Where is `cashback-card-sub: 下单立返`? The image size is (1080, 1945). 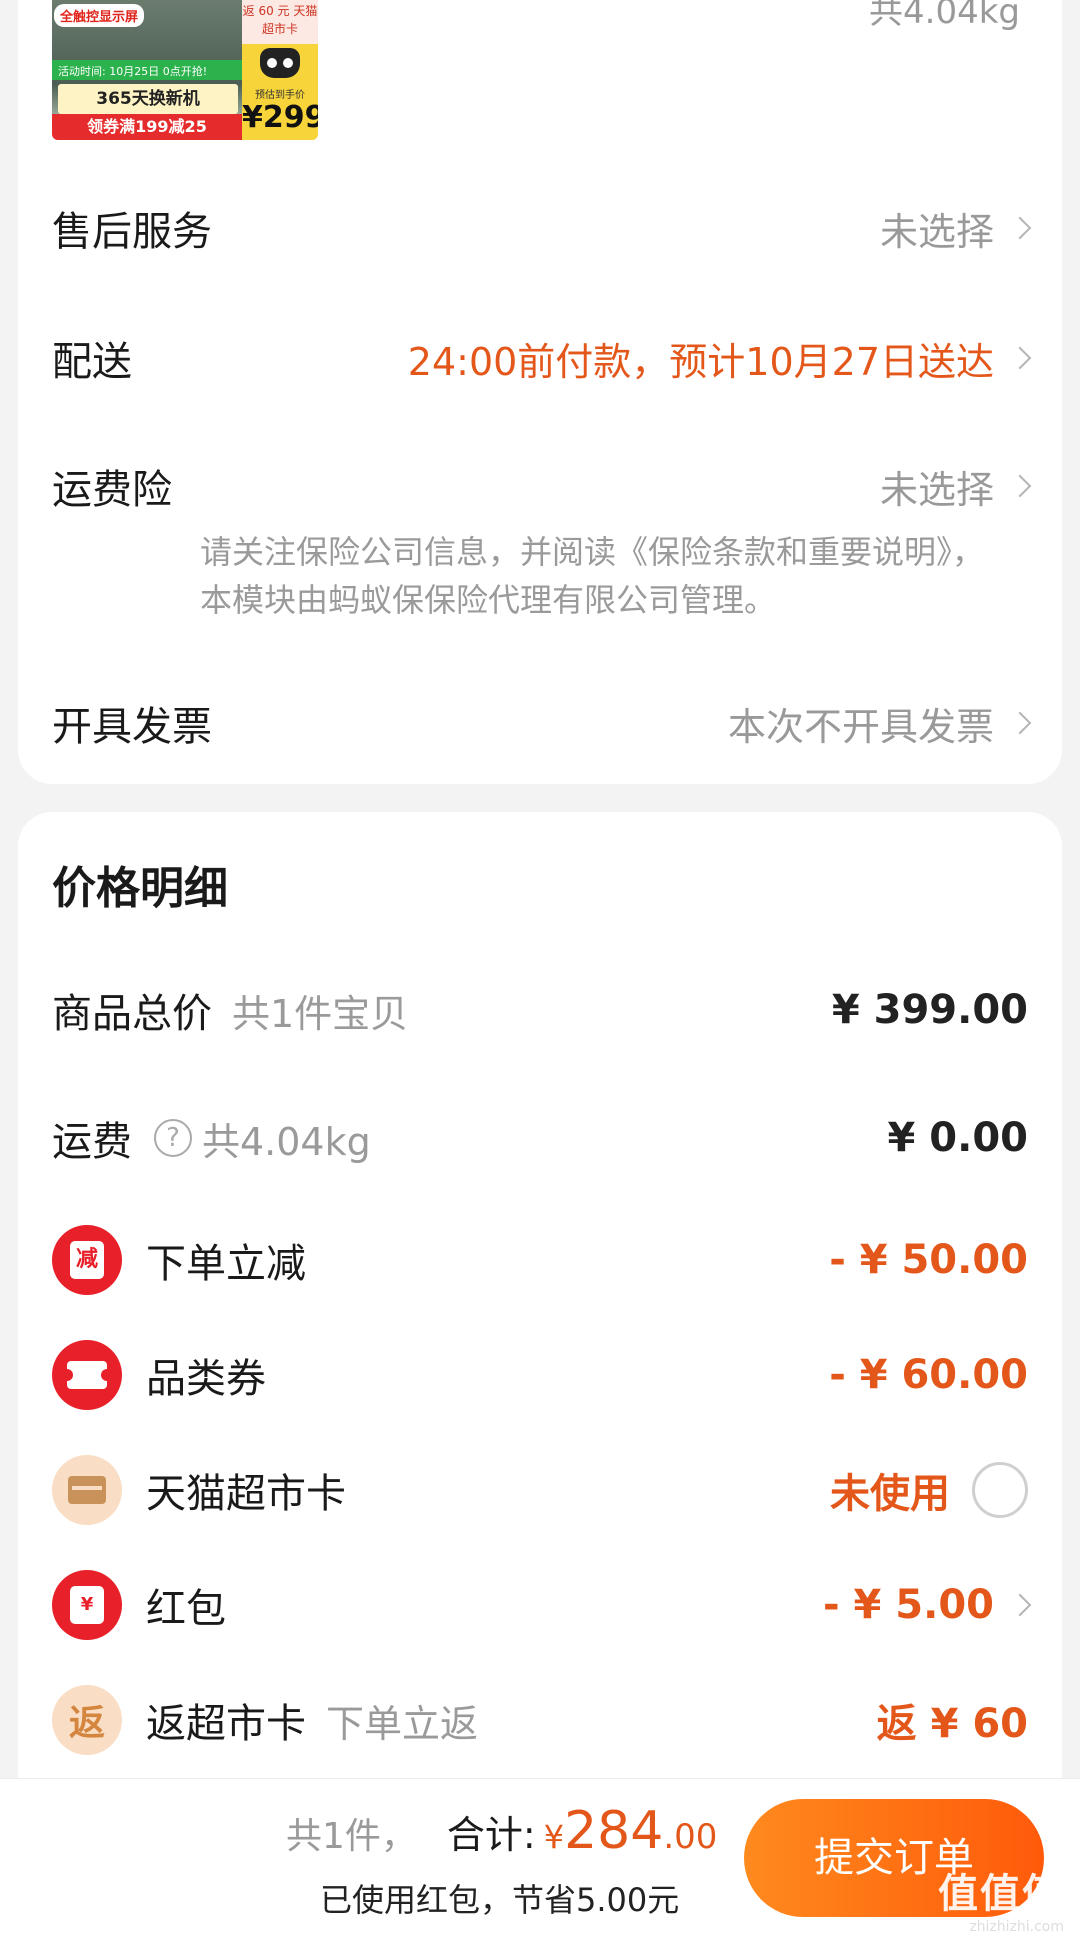
cashback-card-sub: 下单立返 is located at coordinates (402, 1723).